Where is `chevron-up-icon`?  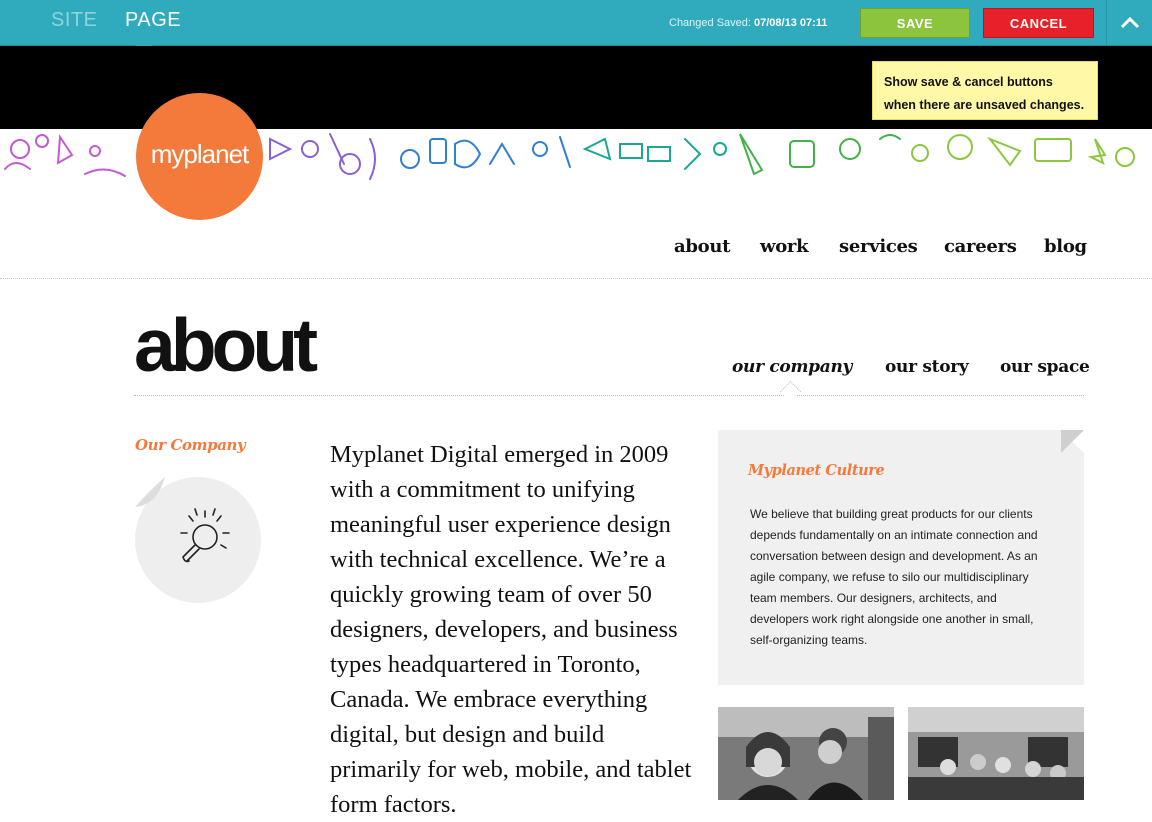
chevron-up-icon is located at coordinates (1130, 22).